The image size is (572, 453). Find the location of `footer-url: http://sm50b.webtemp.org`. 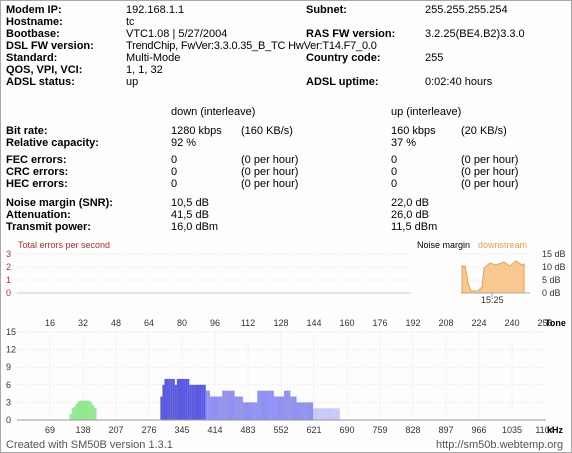

footer-url: http://sm50b.webtemp.org is located at coordinates (499, 445).